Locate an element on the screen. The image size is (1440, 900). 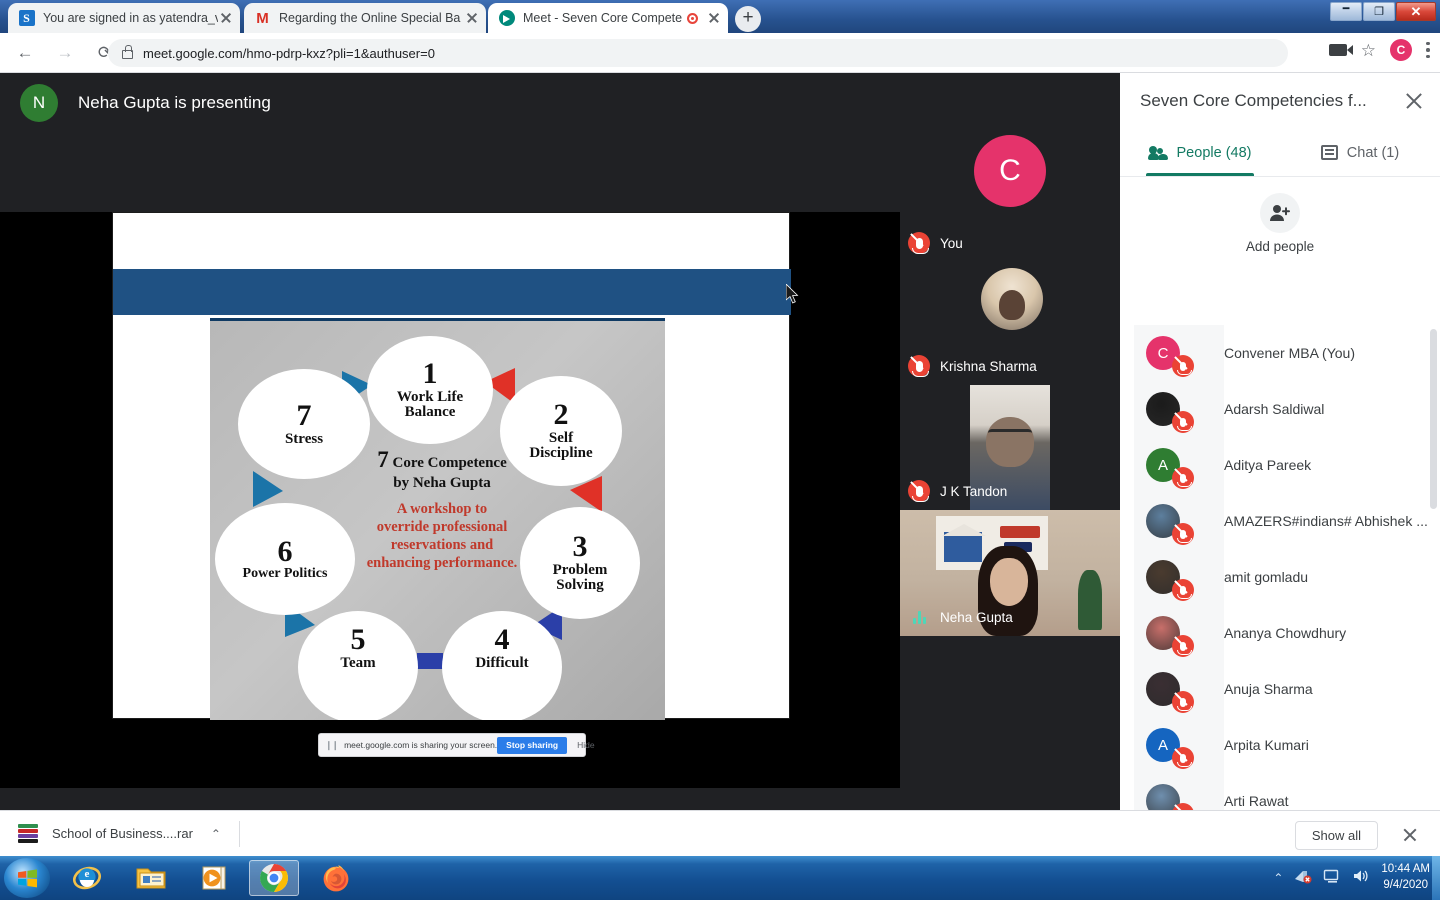
hide-button: Hide is located at coordinates (585, 745).